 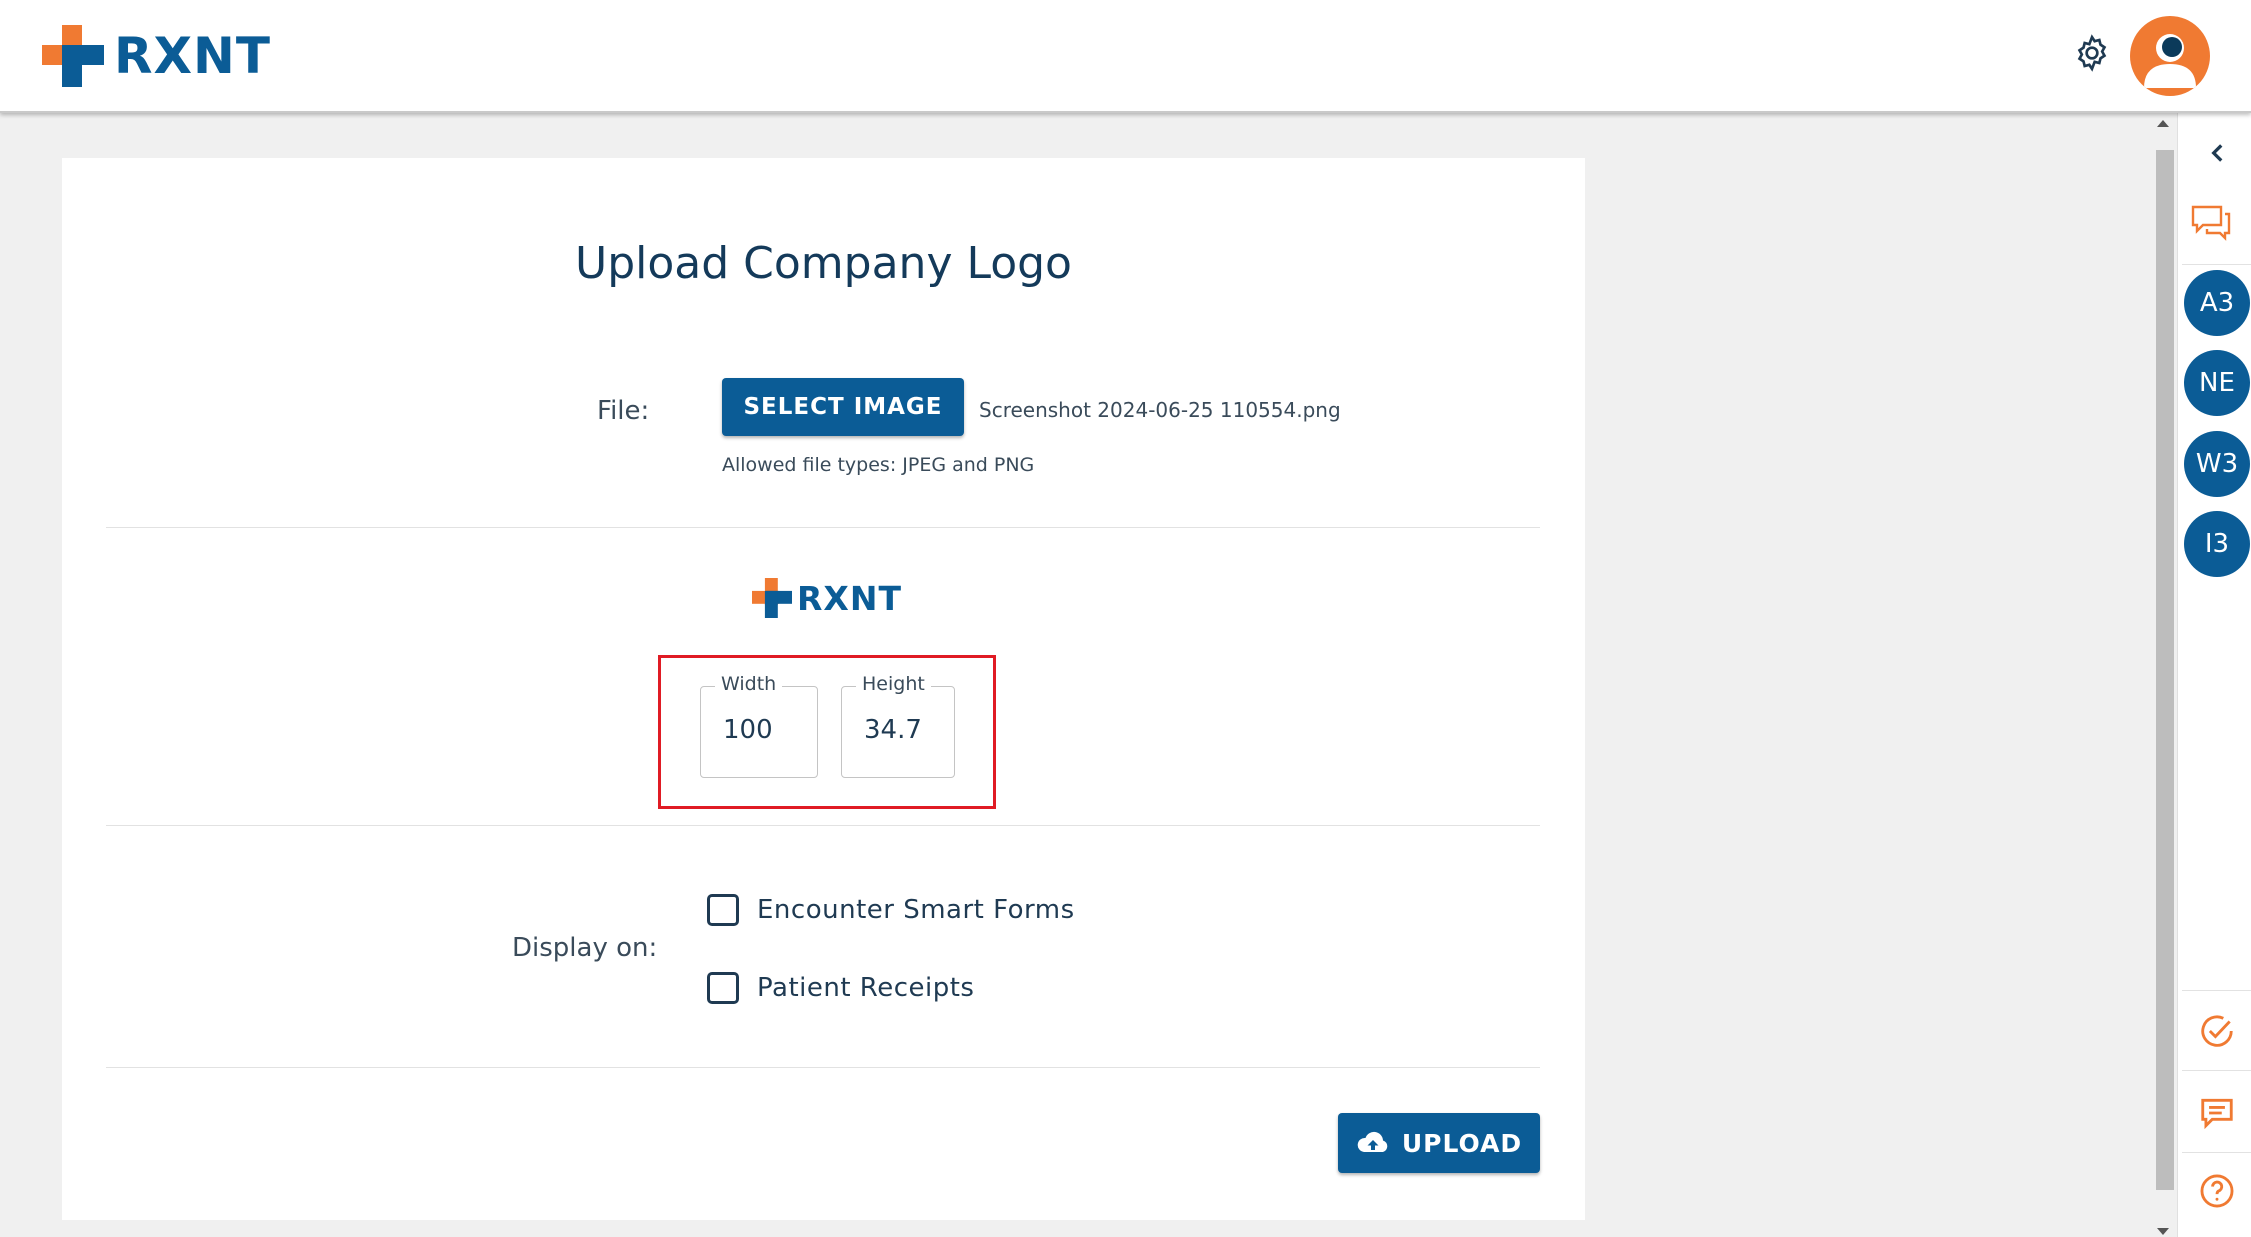 I want to click on check-circle-icon, so click(x=2217, y=1031).